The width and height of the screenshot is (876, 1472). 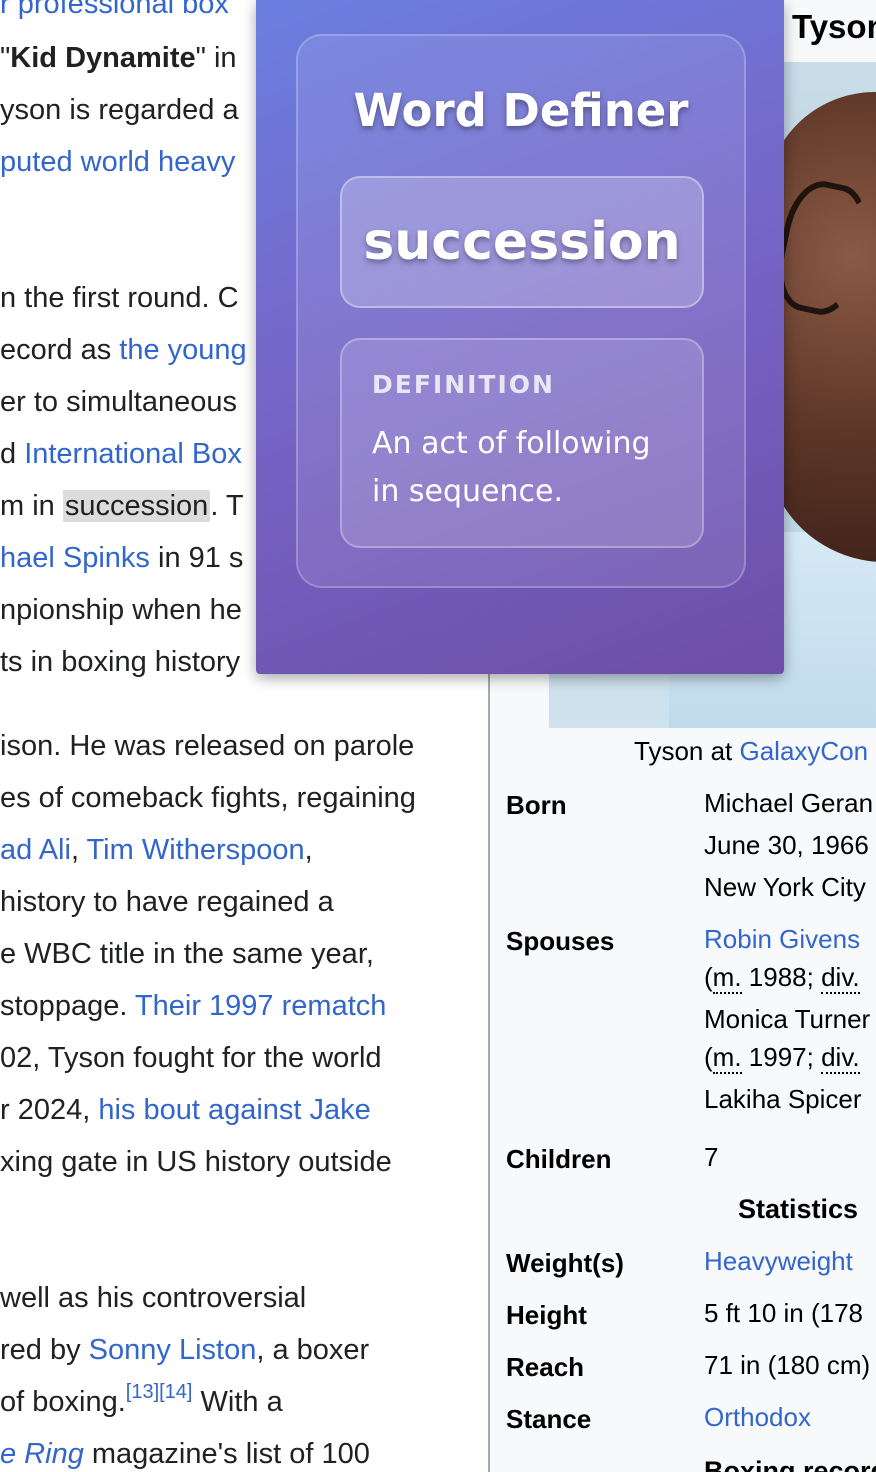 I want to click on text: " in, so click(x=216, y=58).